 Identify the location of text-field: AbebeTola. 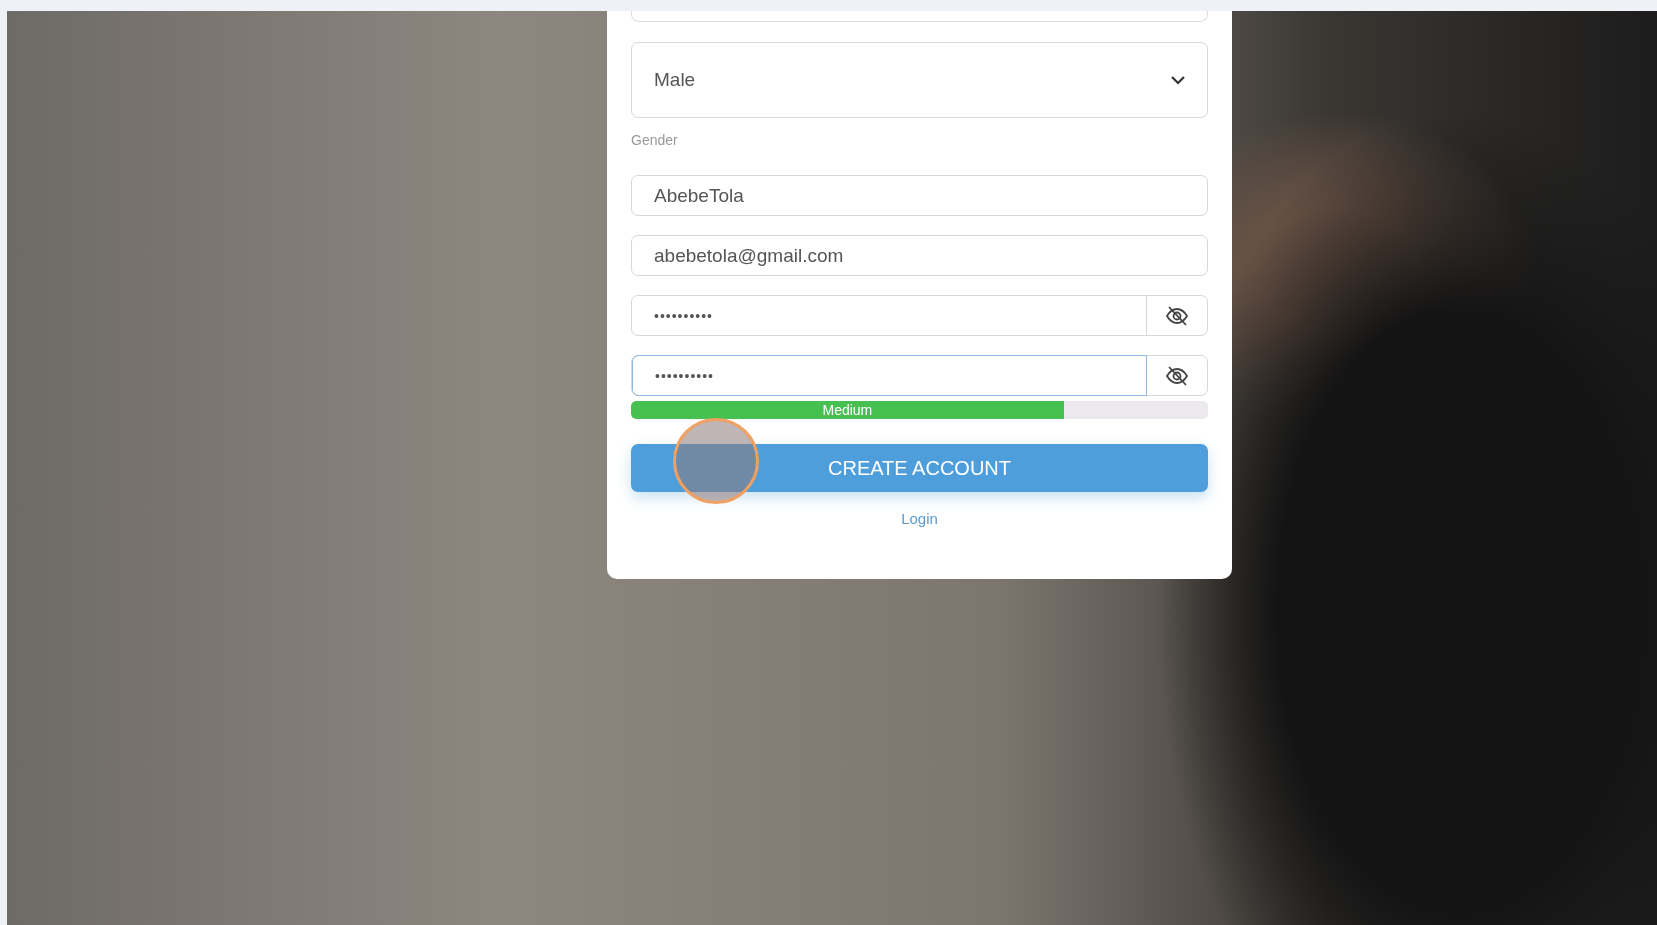
(919, 195).